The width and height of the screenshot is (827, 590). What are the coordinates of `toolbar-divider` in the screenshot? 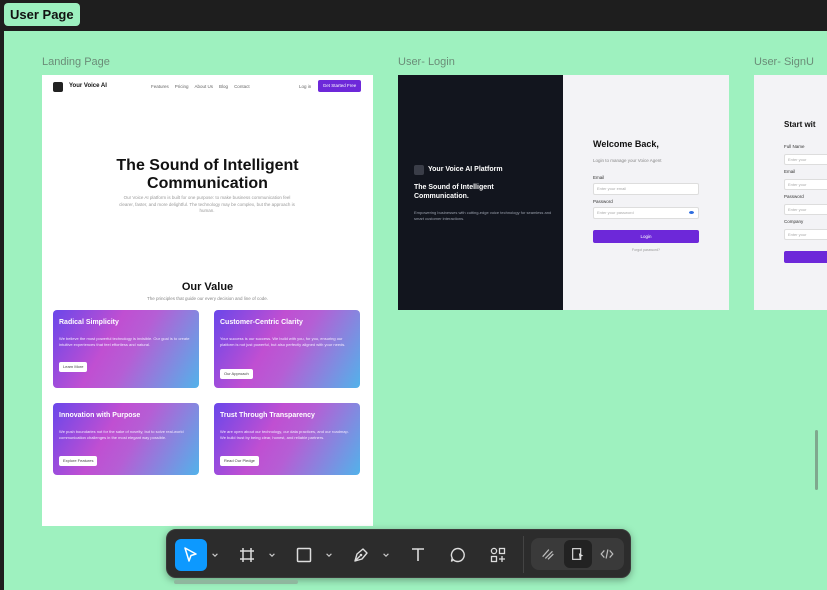 It's located at (523, 554).